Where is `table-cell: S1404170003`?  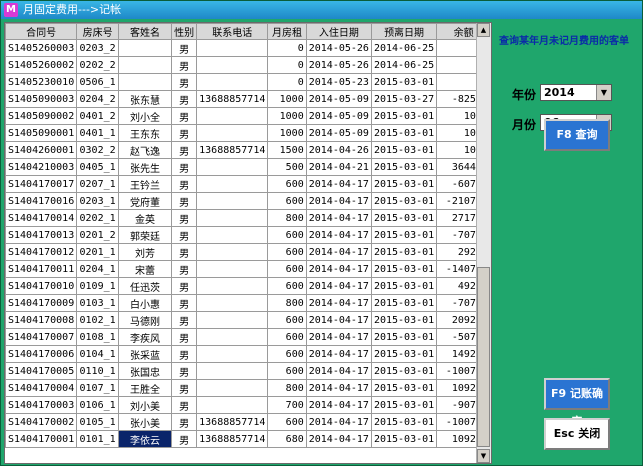
table-cell: S1404170003 is located at coordinates (41, 405).